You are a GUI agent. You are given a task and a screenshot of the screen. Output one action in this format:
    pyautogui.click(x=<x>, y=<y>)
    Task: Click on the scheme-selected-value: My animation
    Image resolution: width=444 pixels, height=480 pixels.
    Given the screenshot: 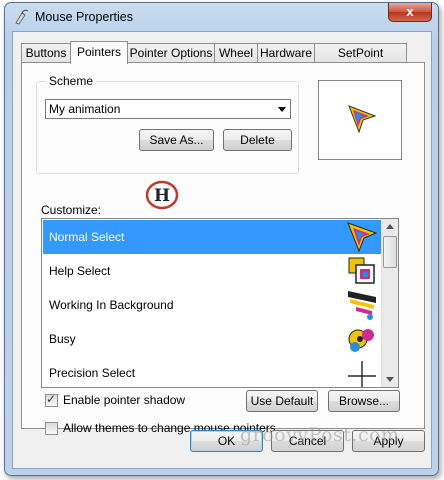 What is the action you would take?
    pyautogui.click(x=85, y=109)
    